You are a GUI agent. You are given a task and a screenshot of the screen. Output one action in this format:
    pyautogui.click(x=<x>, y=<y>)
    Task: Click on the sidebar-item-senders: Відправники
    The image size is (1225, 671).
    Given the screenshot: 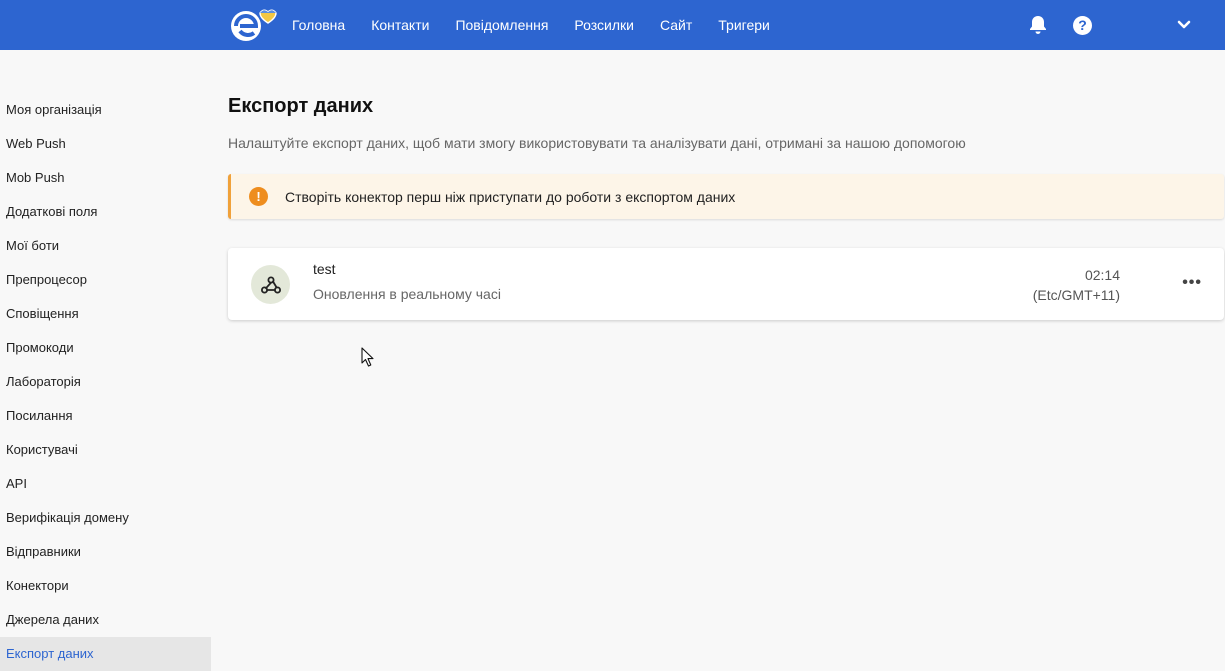 What is the action you would take?
    pyautogui.click(x=105, y=552)
    